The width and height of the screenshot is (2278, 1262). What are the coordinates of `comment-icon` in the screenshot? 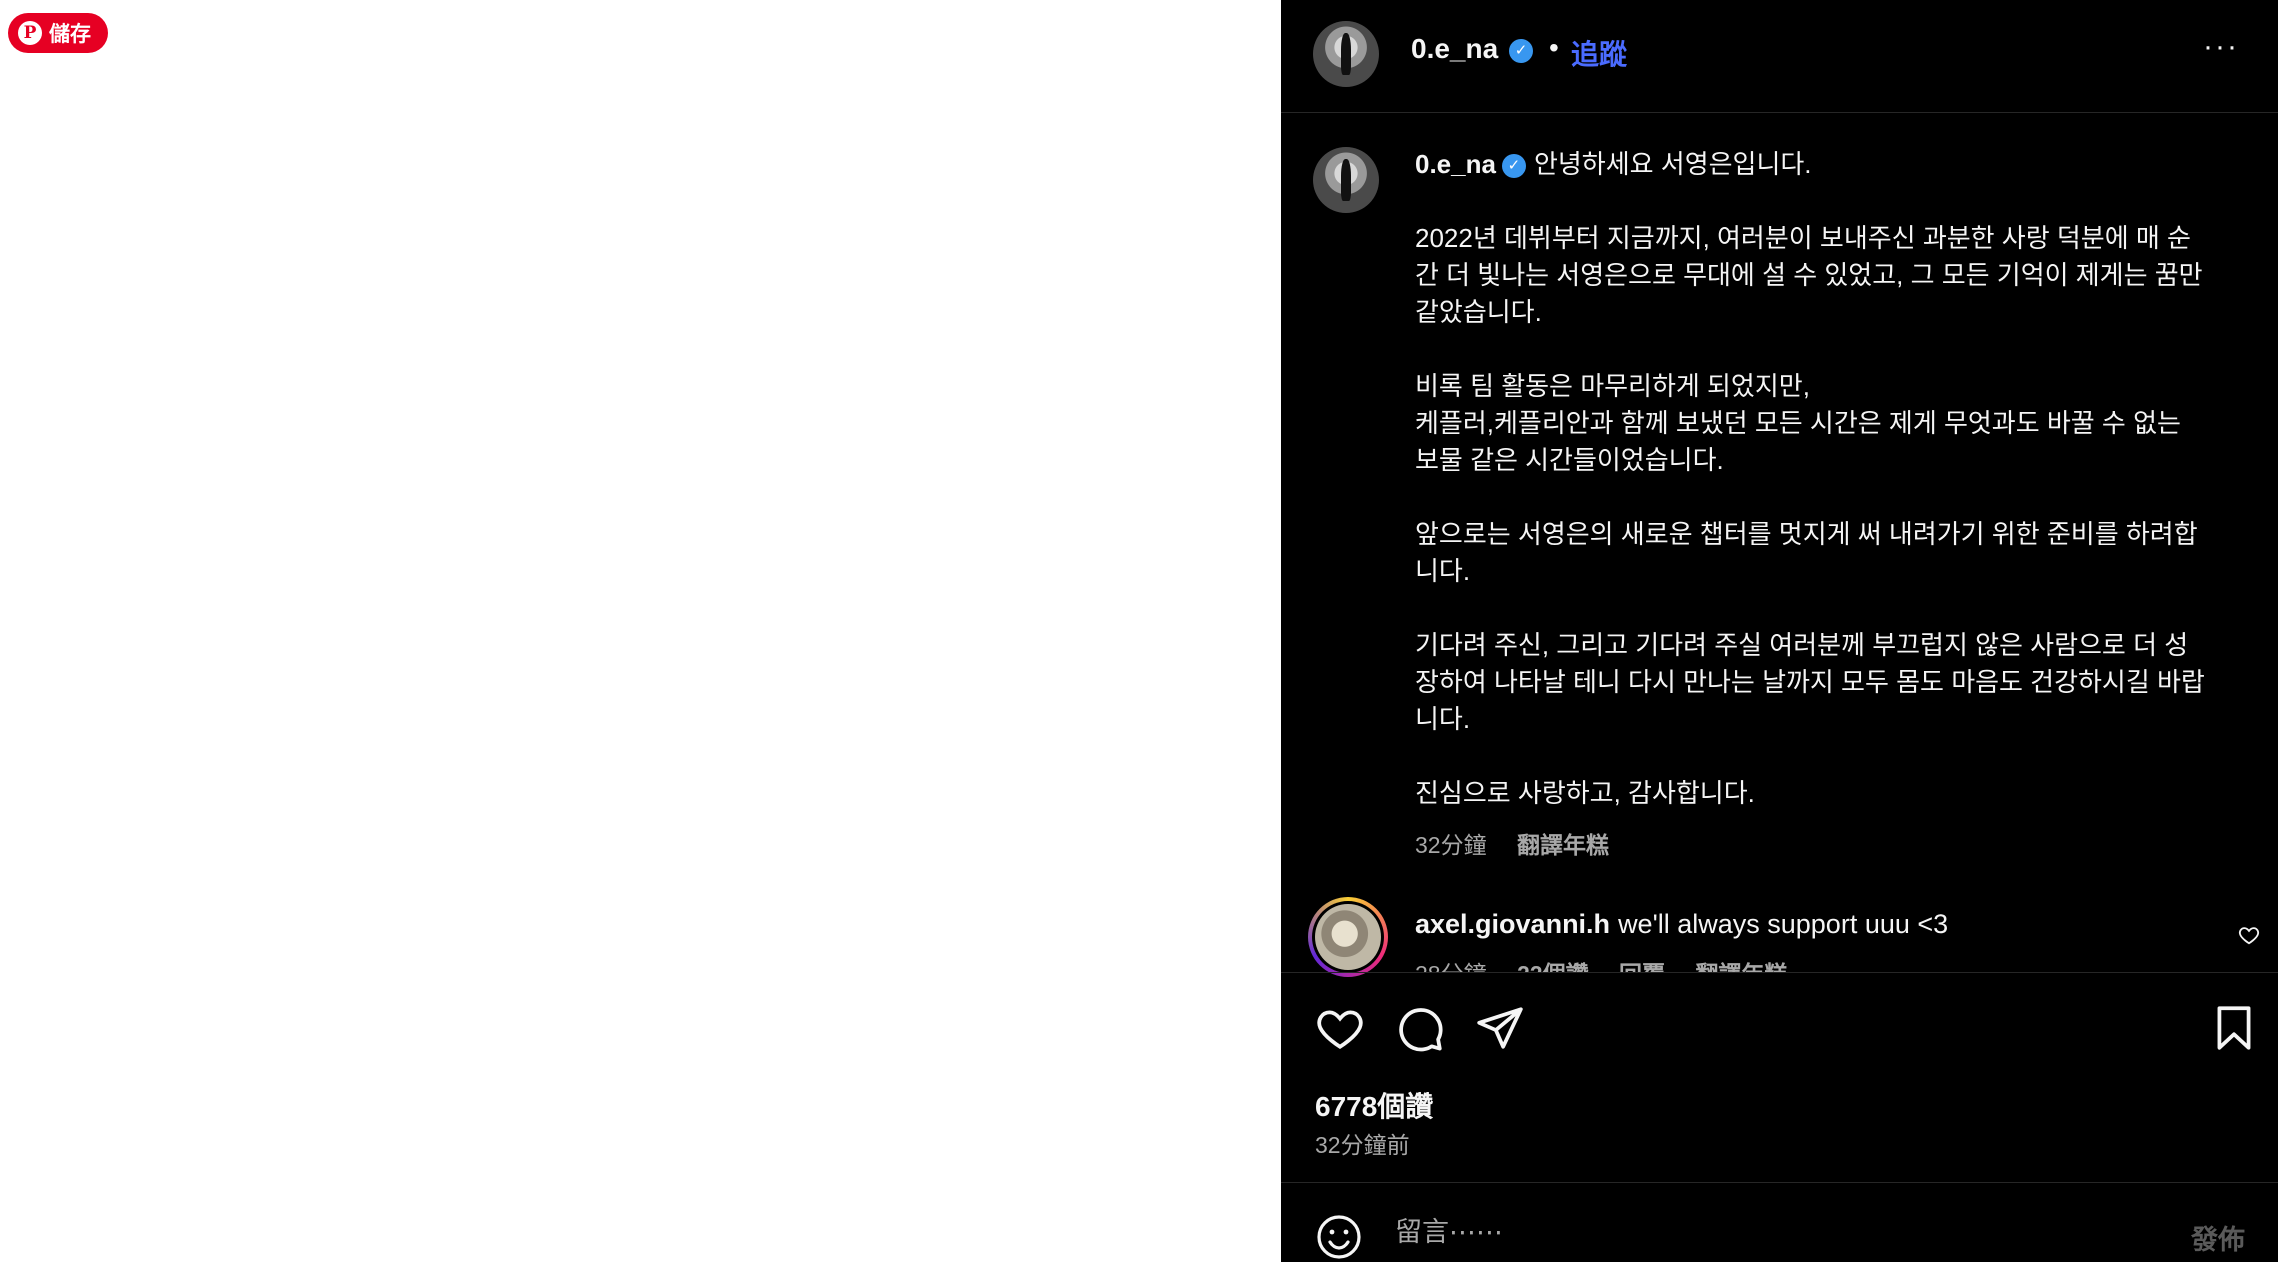 It's located at (1420, 1028).